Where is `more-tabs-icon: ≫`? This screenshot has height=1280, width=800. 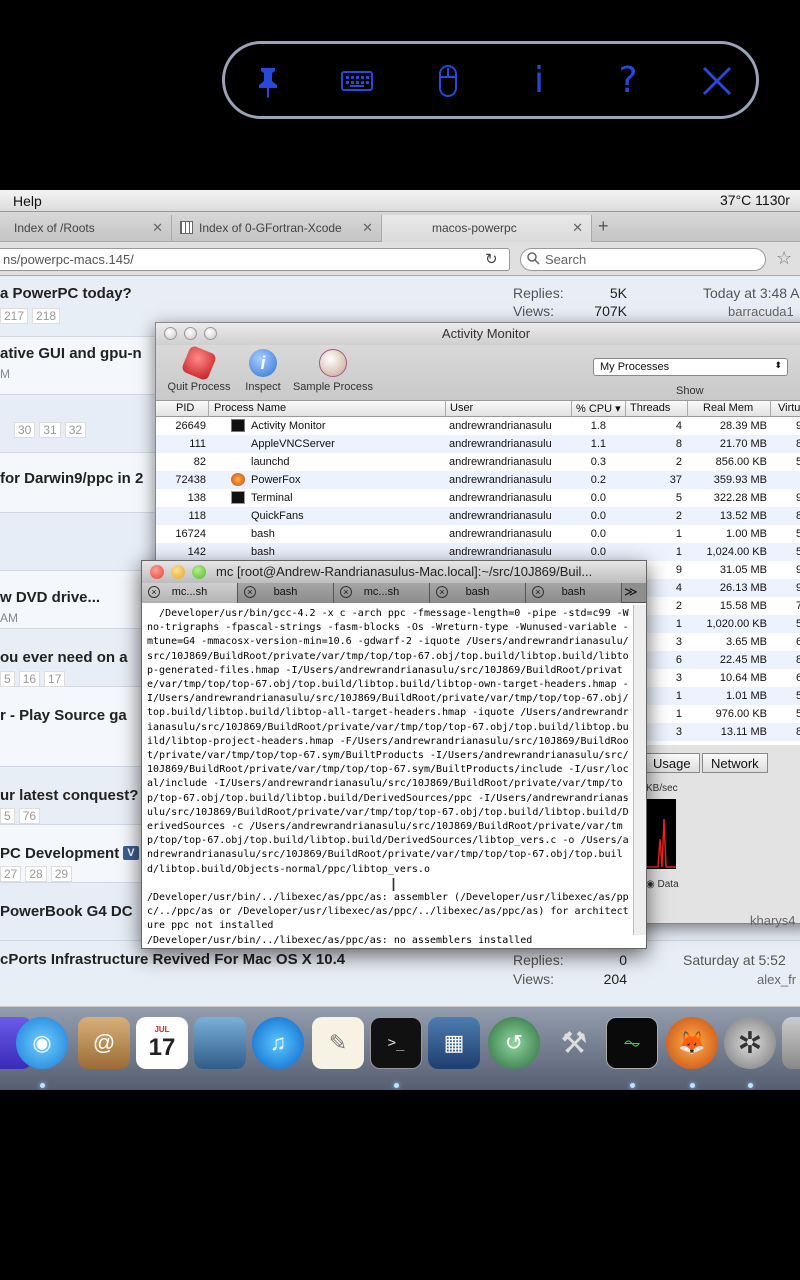 more-tabs-icon: ≫ is located at coordinates (631, 592).